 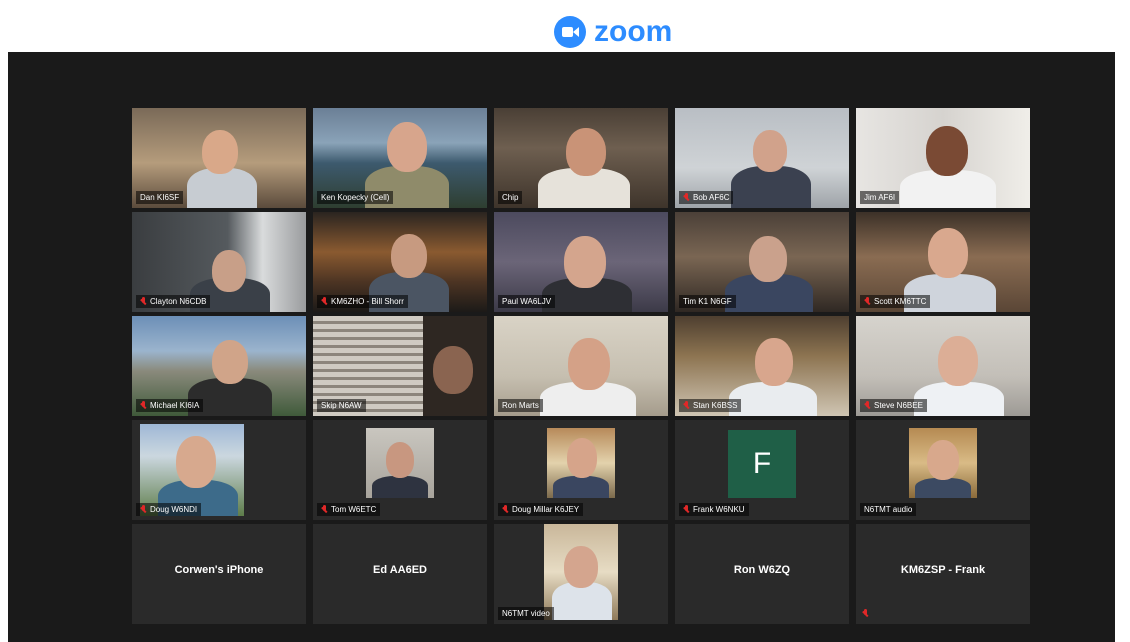 I want to click on participant-name-label: Chip, so click(x=510, y=197).